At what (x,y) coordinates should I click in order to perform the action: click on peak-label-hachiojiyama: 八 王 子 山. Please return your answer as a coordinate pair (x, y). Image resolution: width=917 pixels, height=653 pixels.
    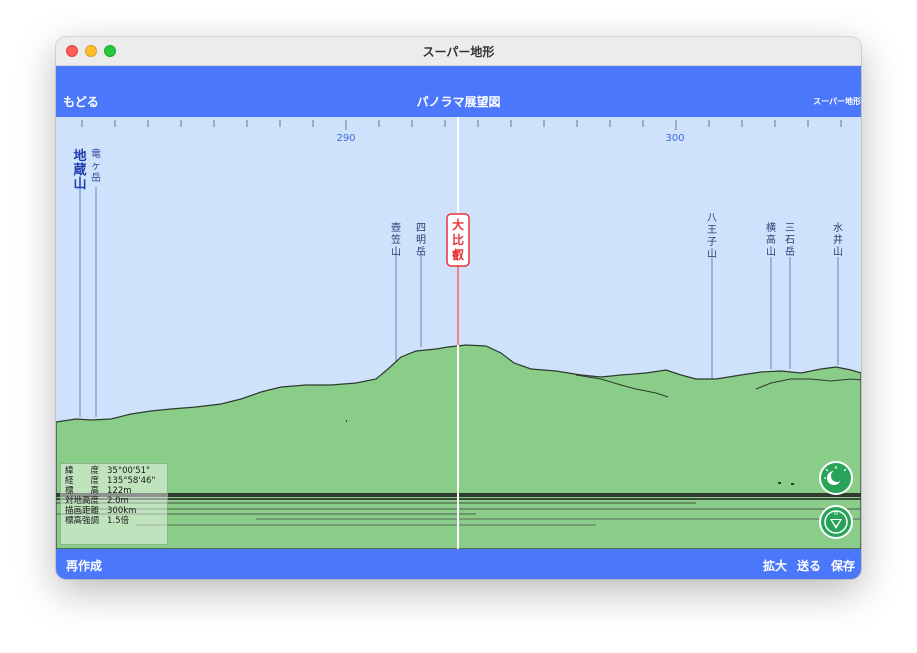
    Looking at the image, I should click on (712, 236).